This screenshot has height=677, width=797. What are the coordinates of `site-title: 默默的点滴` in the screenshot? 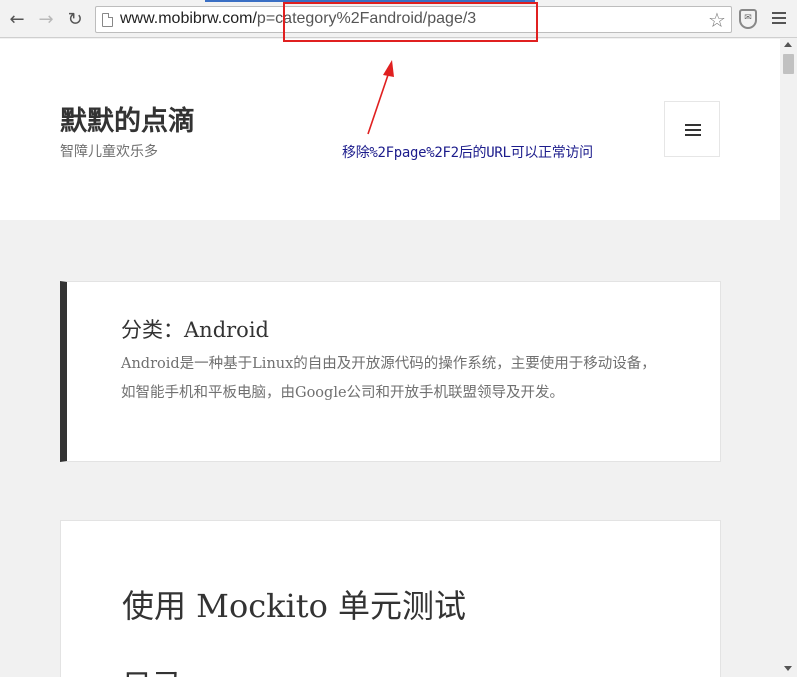 It's located at (127, 118).